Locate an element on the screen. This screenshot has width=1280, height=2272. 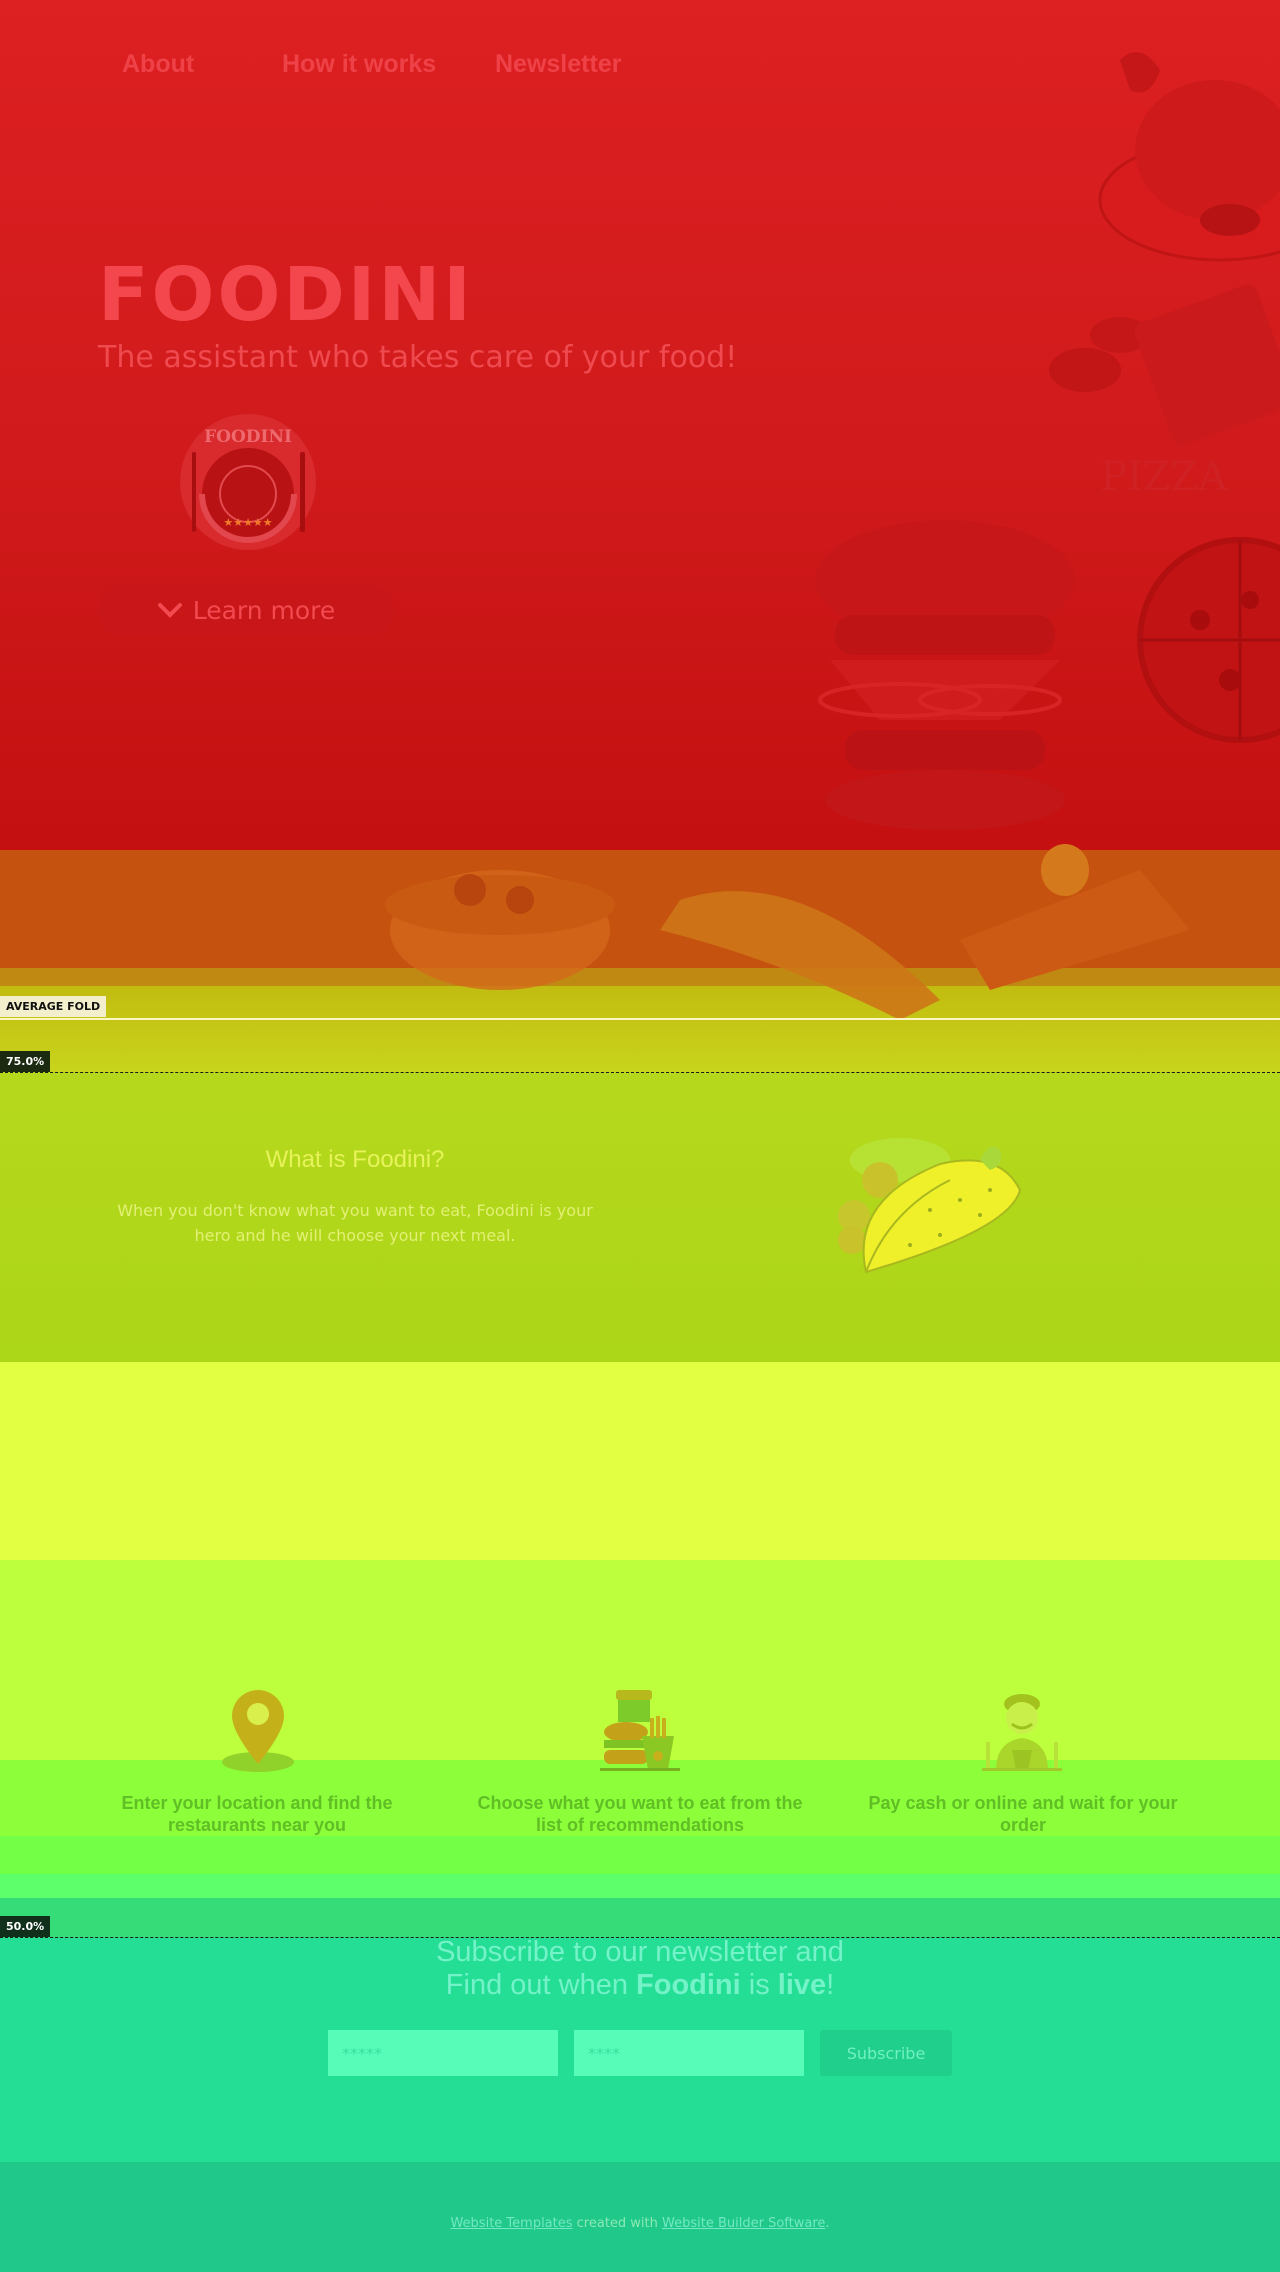
newsletter-email-input is located at coordinates (689, 2053).